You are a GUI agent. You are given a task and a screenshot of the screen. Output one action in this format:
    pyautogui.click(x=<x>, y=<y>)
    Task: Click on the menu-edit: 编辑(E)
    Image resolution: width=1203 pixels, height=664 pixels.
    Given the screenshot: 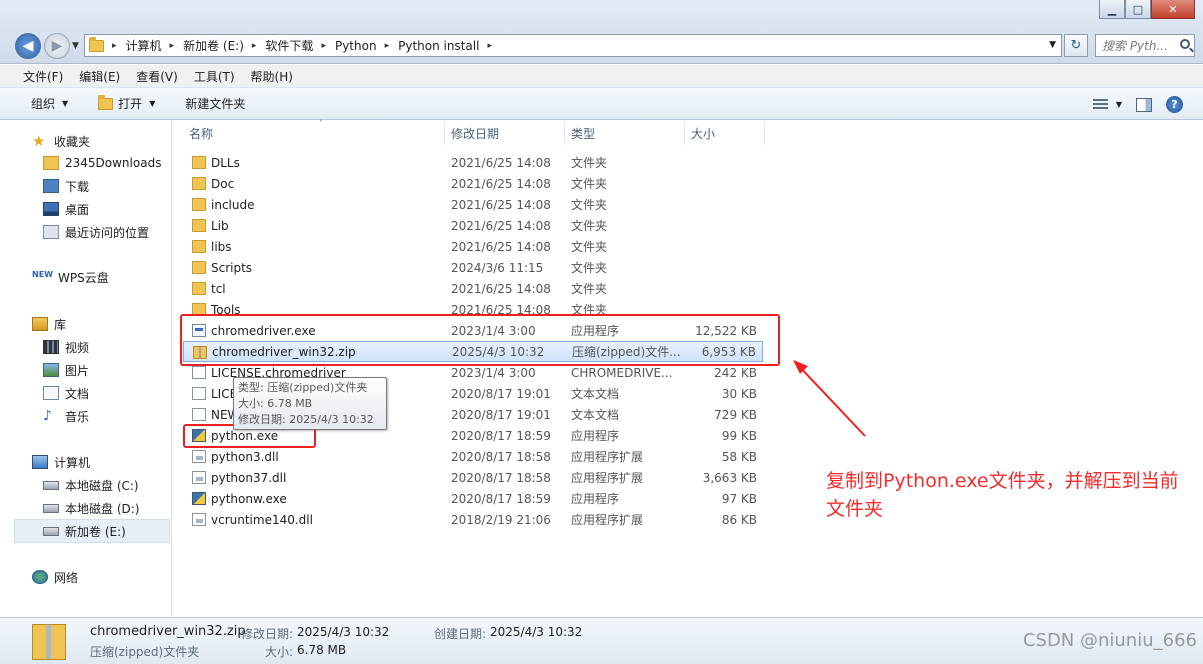 What is the action you would take?
    pyautogui.click(x=99, y=76)
    